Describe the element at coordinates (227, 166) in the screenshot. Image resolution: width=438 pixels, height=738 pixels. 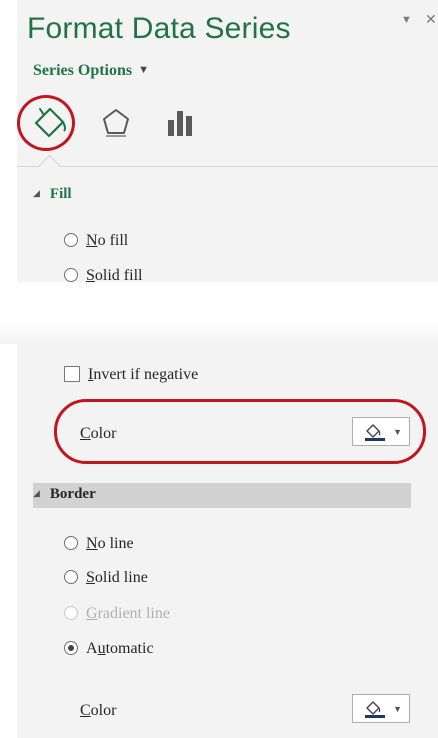
I see `tab-divider` at that location.